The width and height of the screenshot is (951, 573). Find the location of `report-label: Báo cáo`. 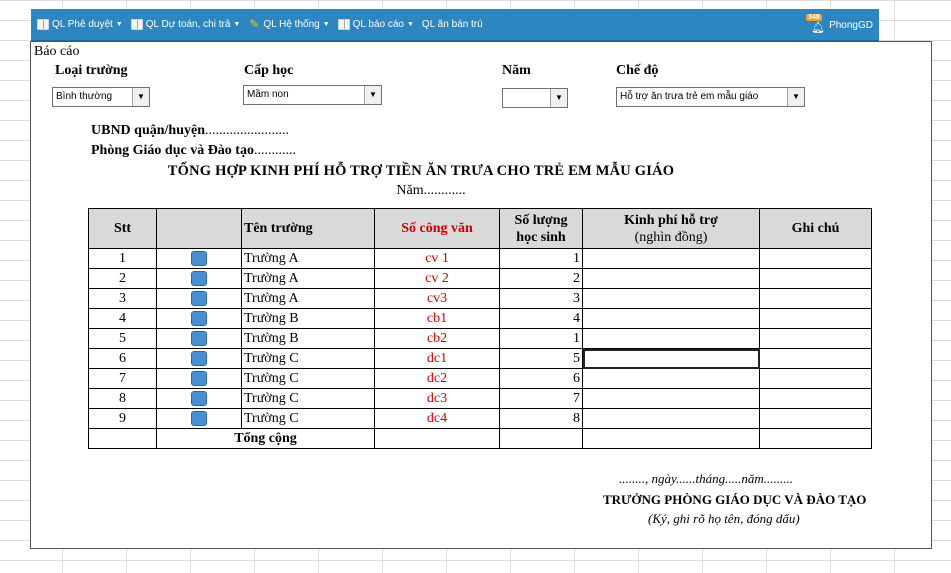

report-label: Báo cáo is located at coordinates (57, 51).